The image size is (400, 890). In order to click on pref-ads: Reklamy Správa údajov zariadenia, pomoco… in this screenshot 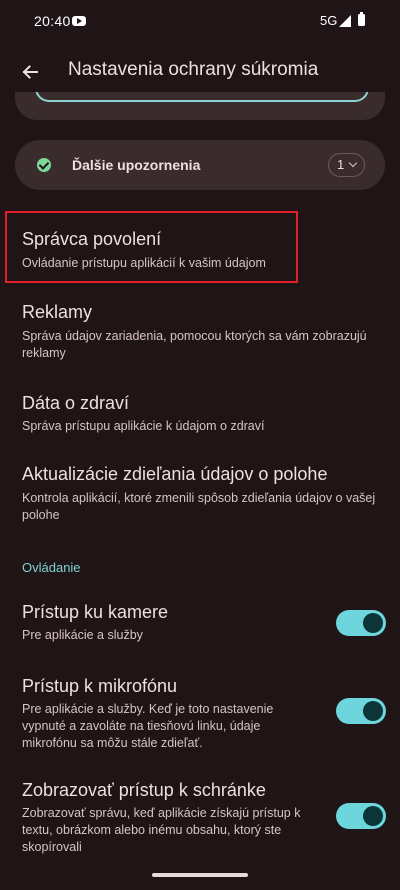, I will do `click(200, 335)`.